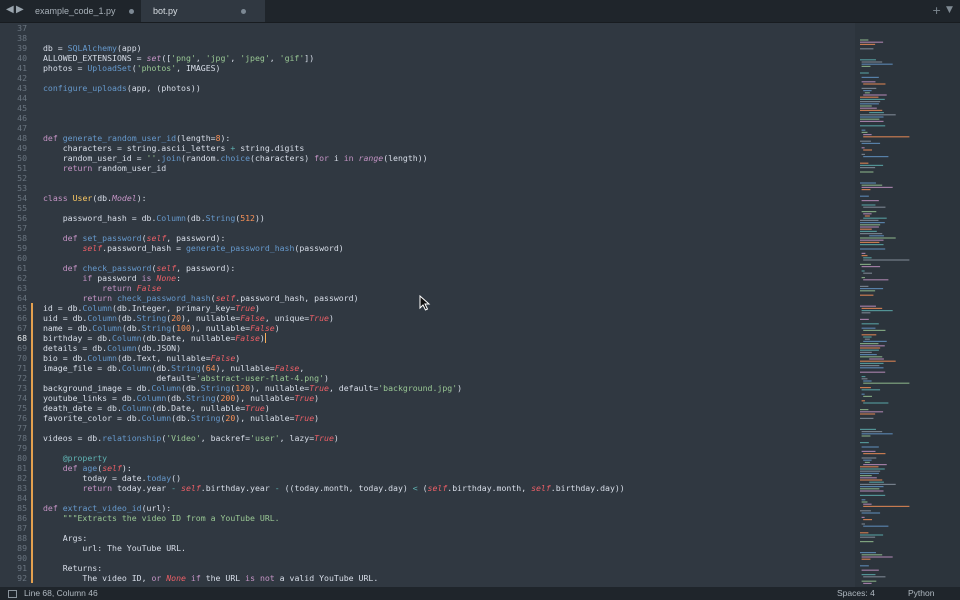 This screenshot has width=960, height=600. Describe the element at coordinates (427, 498) in the screenshot. I see `code-line: 84` at that location.